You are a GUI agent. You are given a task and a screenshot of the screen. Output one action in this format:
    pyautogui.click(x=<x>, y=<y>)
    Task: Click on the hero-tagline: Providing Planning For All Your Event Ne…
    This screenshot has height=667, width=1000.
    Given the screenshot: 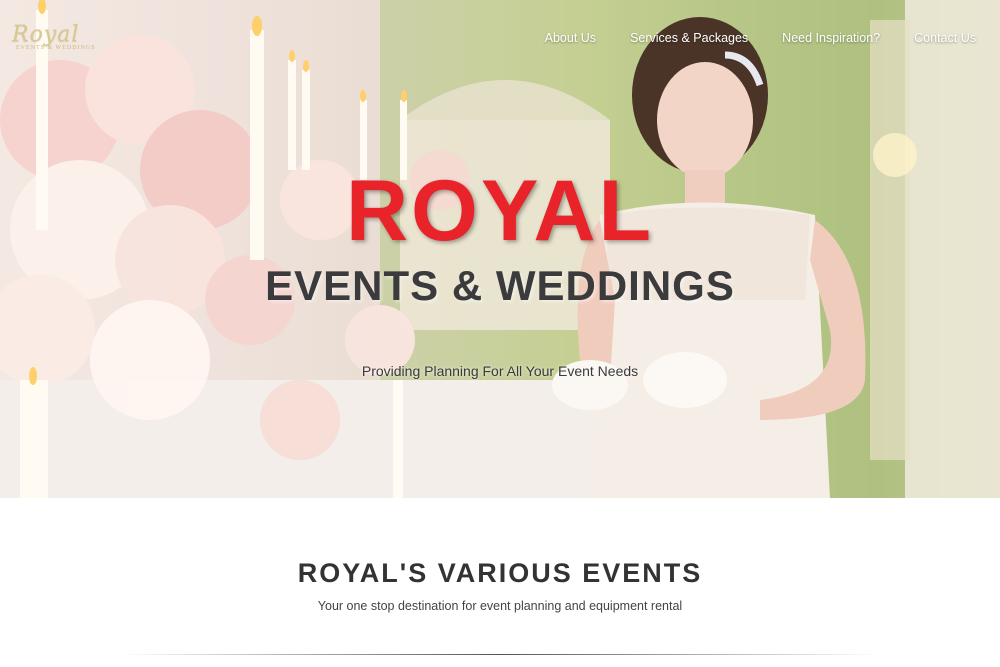 What is the action you would take?
    pyautogui.click(x=500, y=371)
    